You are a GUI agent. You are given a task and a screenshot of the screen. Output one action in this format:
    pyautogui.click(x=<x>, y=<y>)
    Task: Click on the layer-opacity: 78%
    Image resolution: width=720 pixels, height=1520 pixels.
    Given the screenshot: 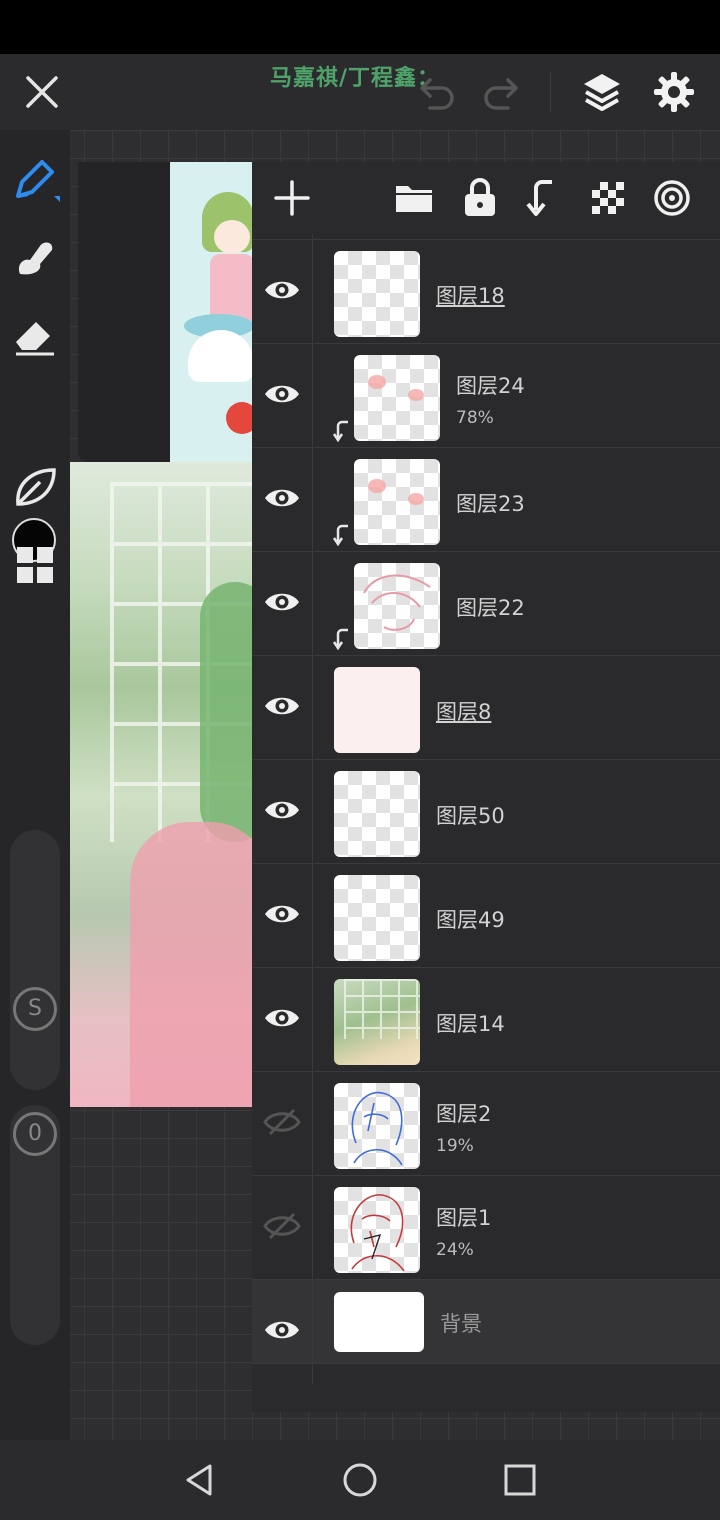 What is the action you would take?
    pyautogui.click(x=475, y=418)
    